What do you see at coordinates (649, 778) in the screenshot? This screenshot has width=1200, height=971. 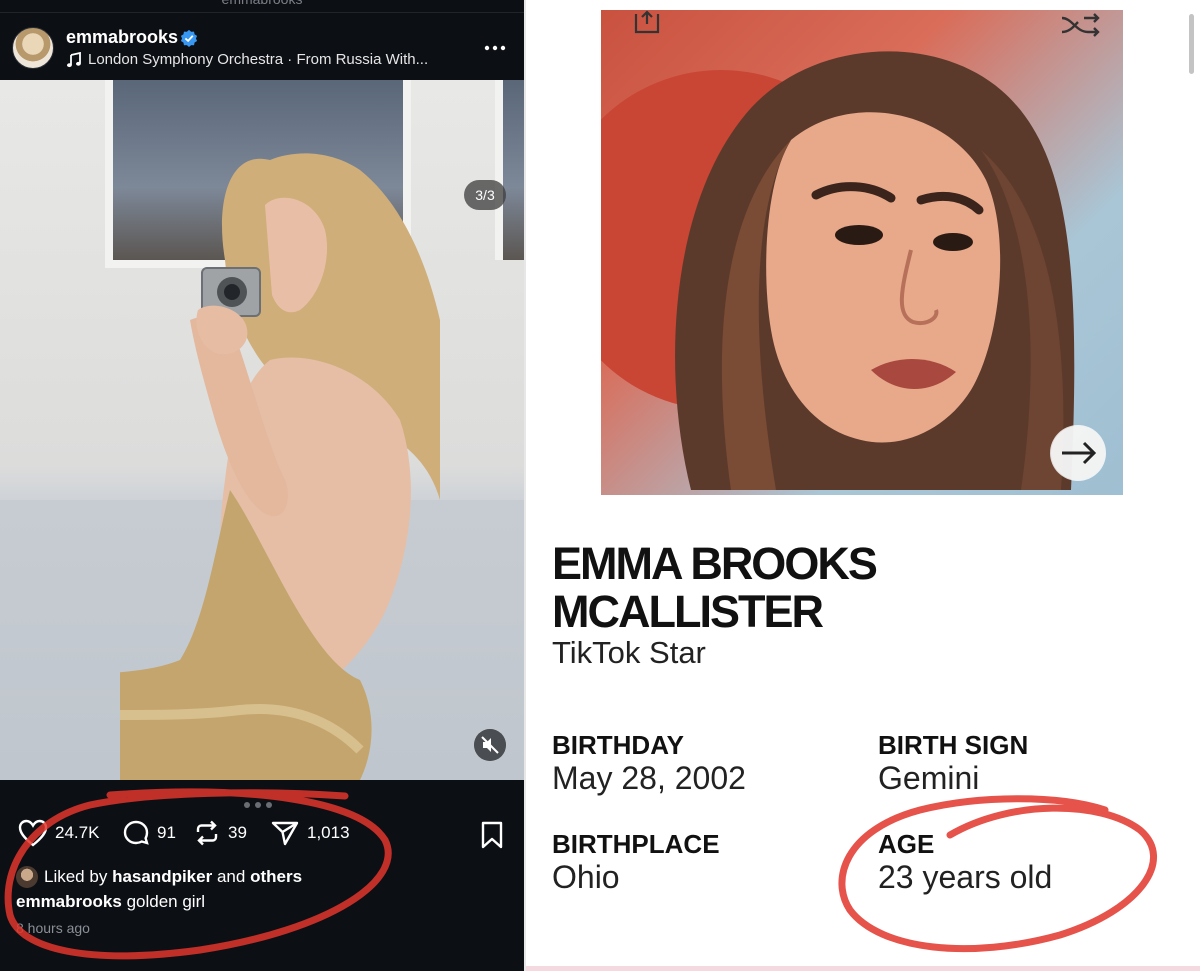 I see `birthday-value: May 28, 2002` at bounding box center [649, 778].